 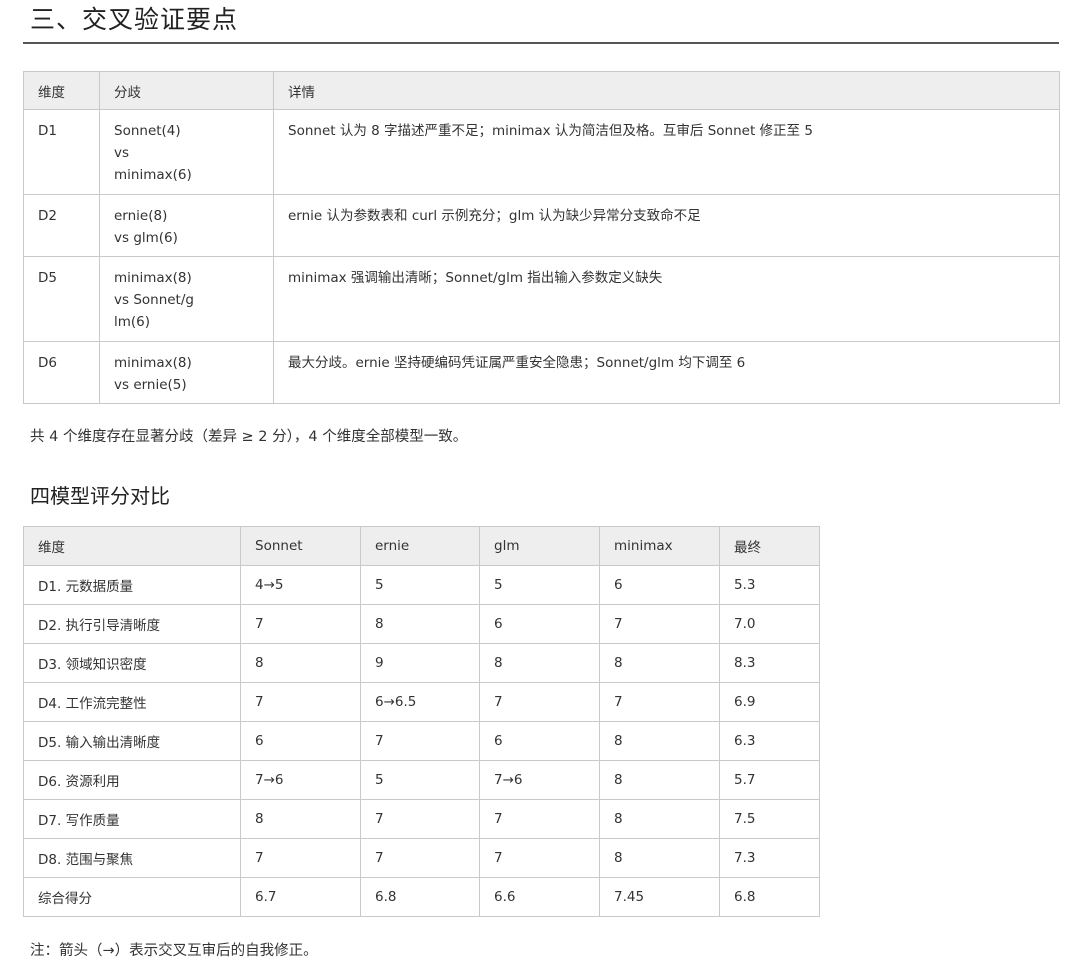 I want to click on table-row: D4. 工作流完整性 7 6→6.5 7 7 6.9, so click(x=421, y=702).